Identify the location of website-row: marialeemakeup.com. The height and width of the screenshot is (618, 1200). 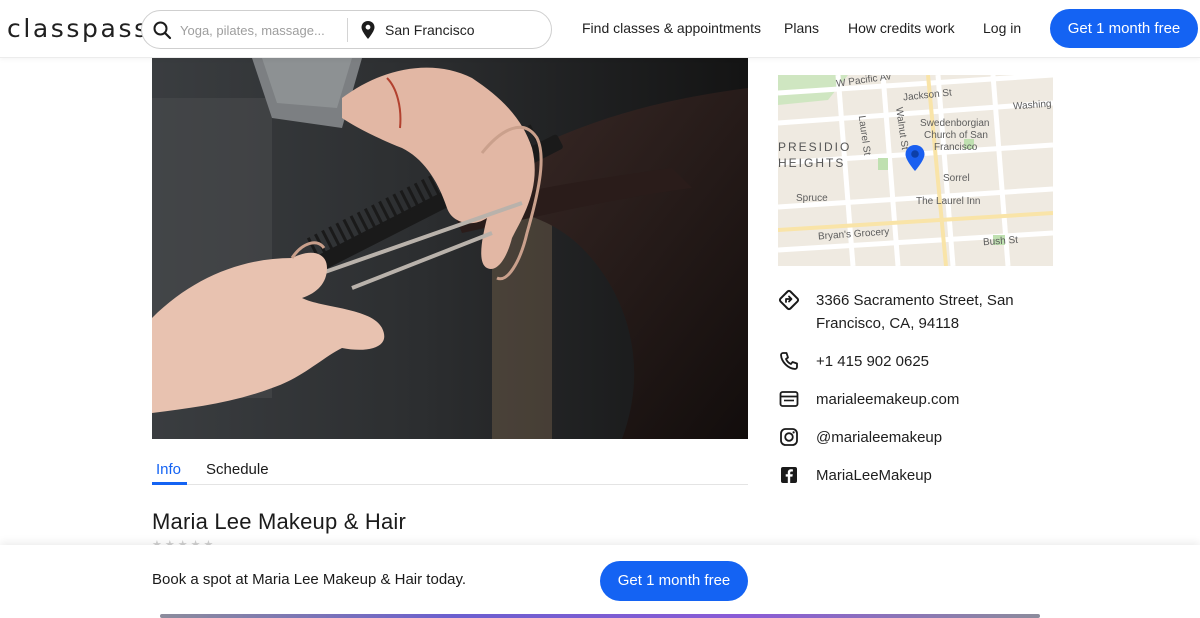
(918, 399).